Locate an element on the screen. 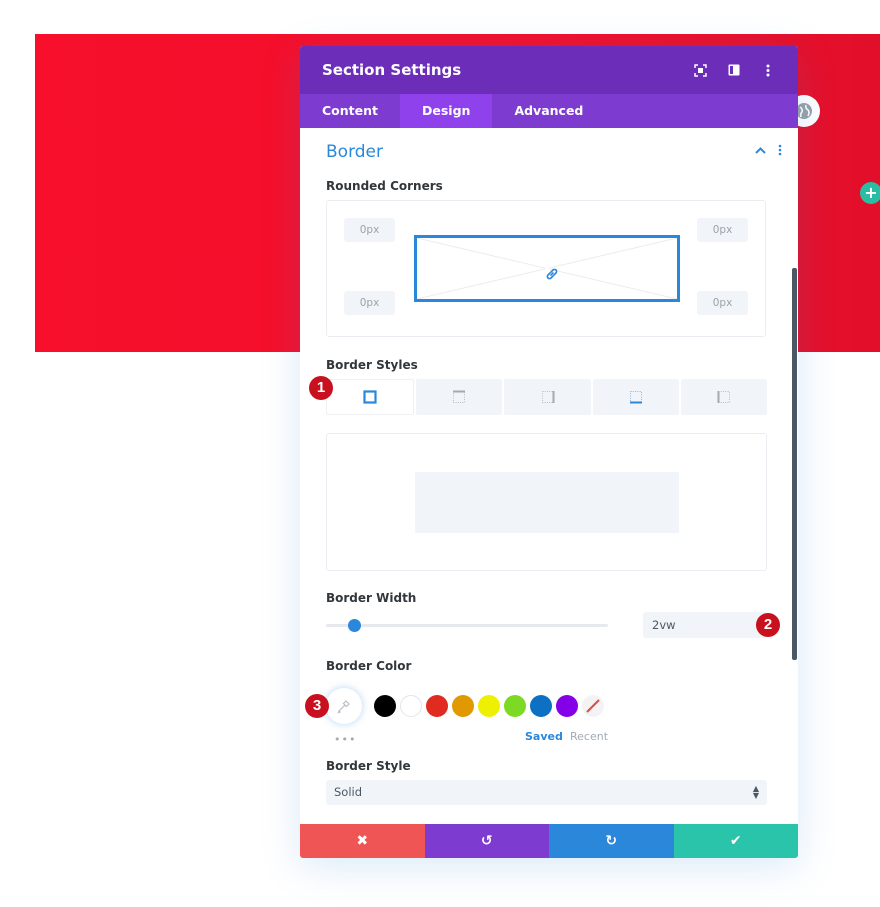 This screenshot has width=880, height=907. tab-content: Content is located at coordinates (350, 111).